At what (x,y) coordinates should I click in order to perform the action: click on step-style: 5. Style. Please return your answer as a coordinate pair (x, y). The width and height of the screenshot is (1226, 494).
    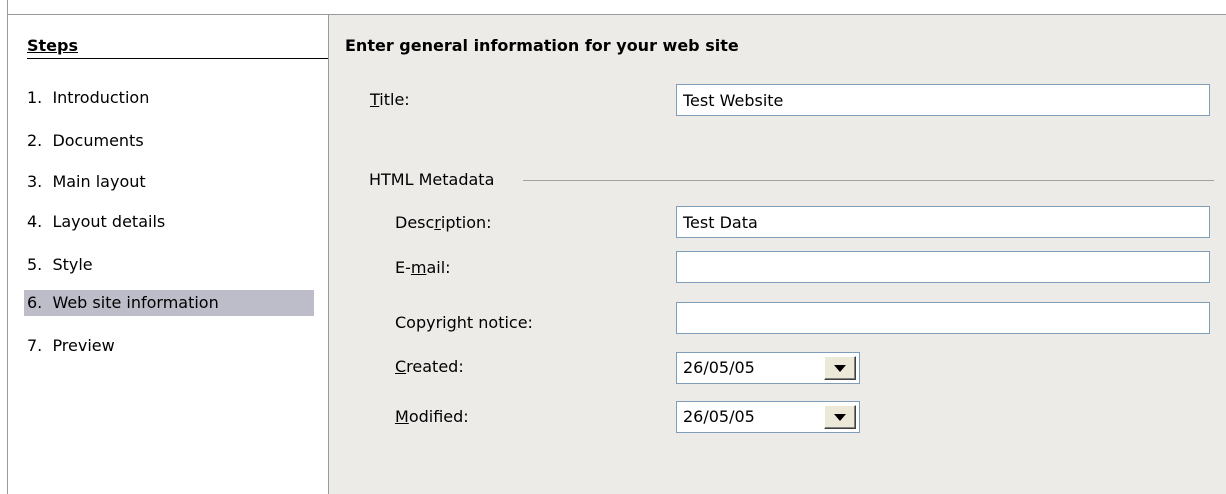
    Looking at the image, I should click on (169, 265).